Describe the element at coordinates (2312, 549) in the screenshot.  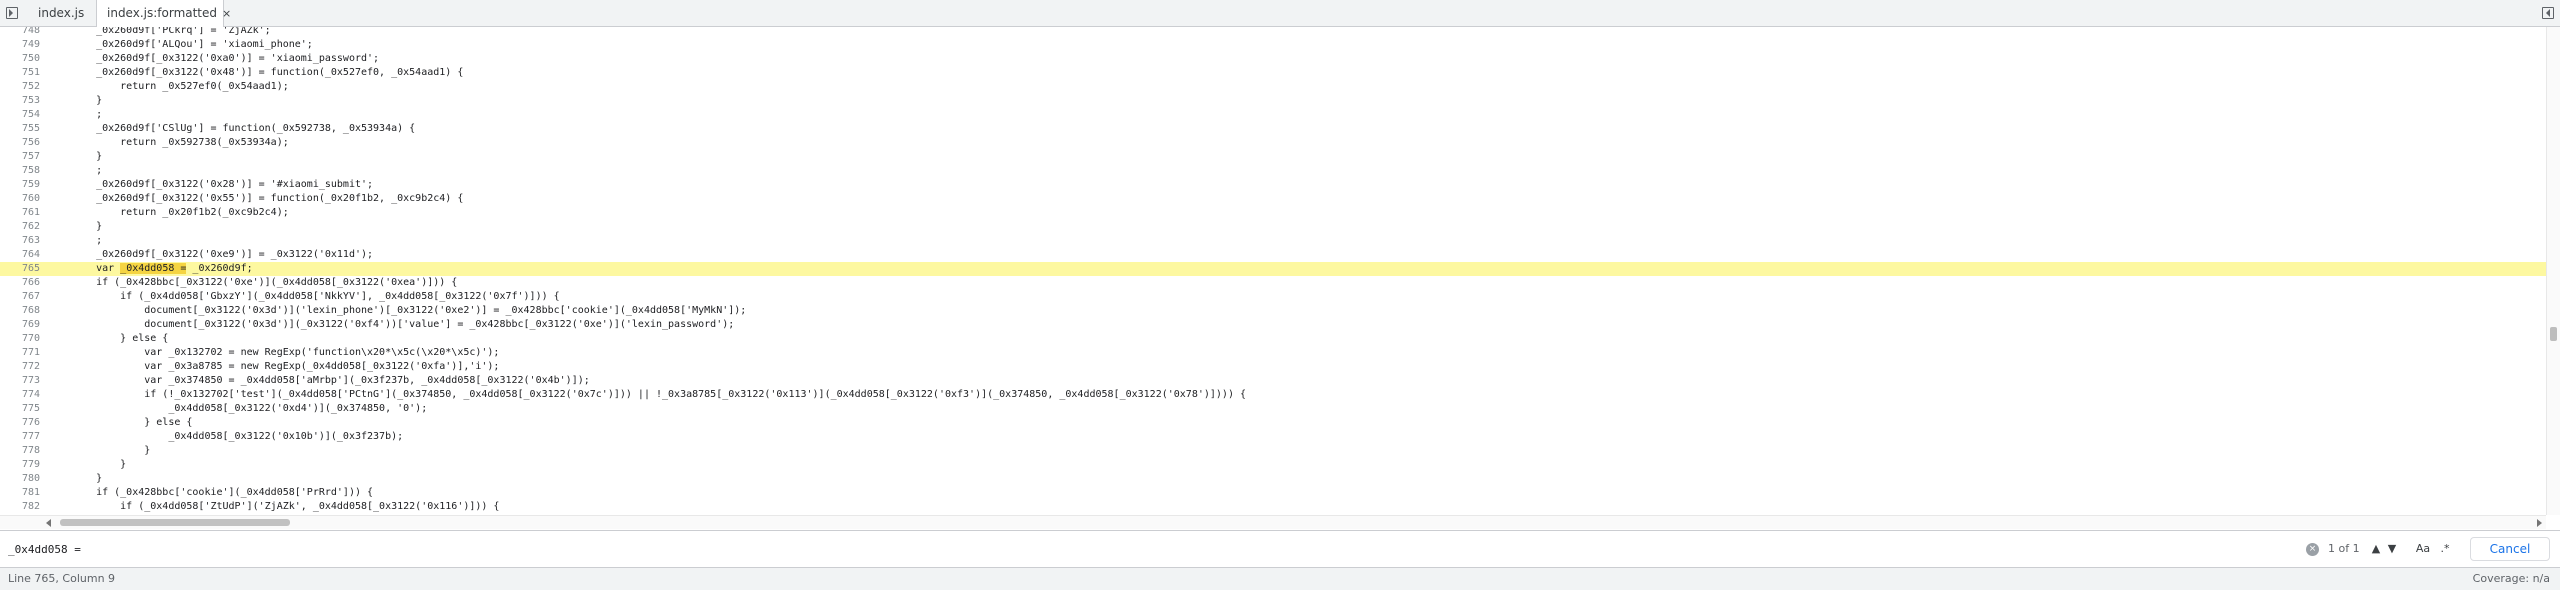
I see `clear-search-icon: ×` at that location.